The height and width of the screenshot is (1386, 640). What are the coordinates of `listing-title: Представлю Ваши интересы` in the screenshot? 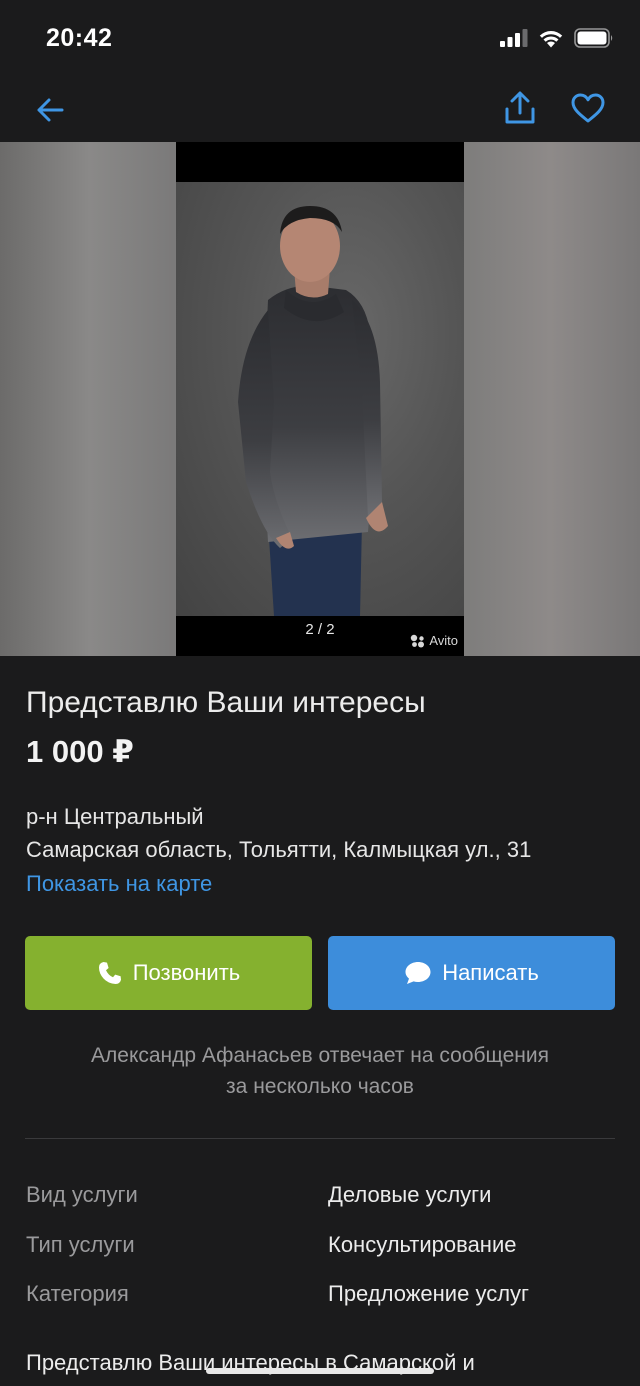 It's located at (226, 702).